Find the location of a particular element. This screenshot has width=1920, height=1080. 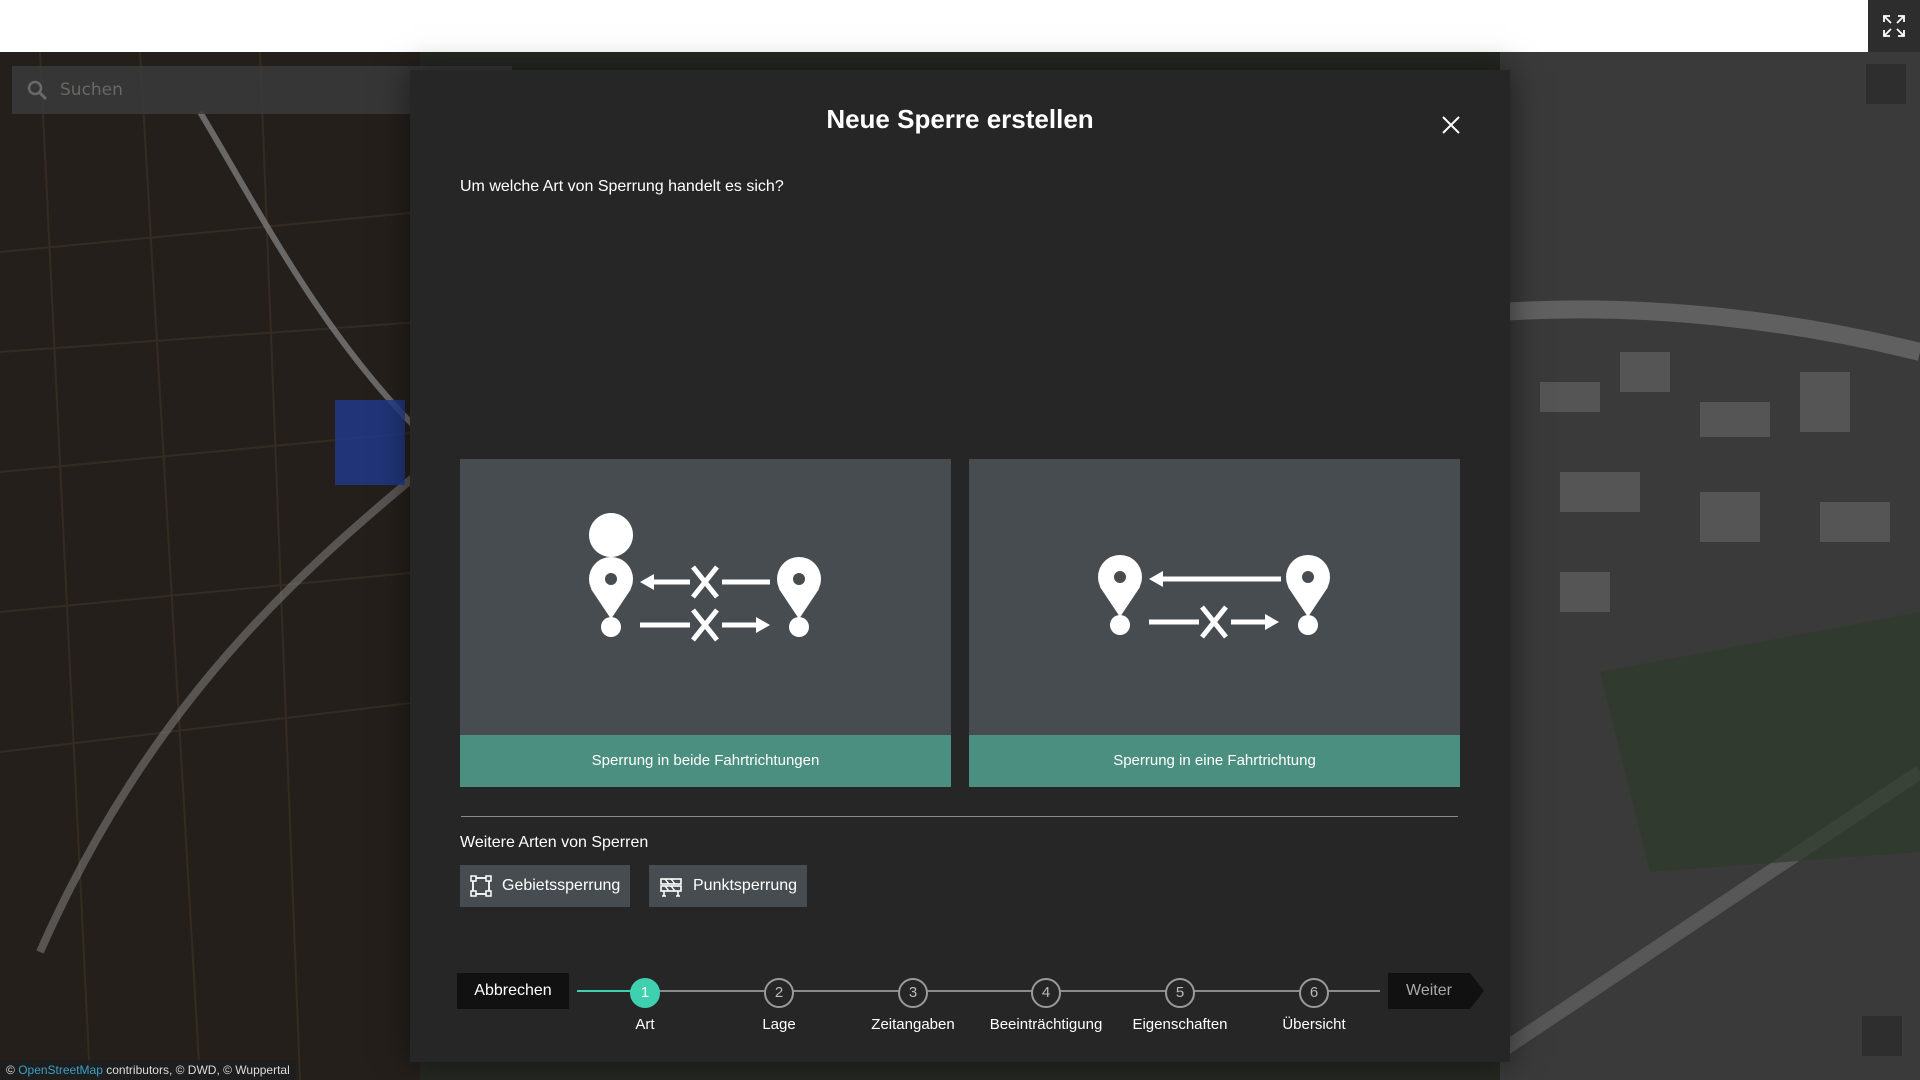

step-1-label: Art is located at coordinates (645, 1024).